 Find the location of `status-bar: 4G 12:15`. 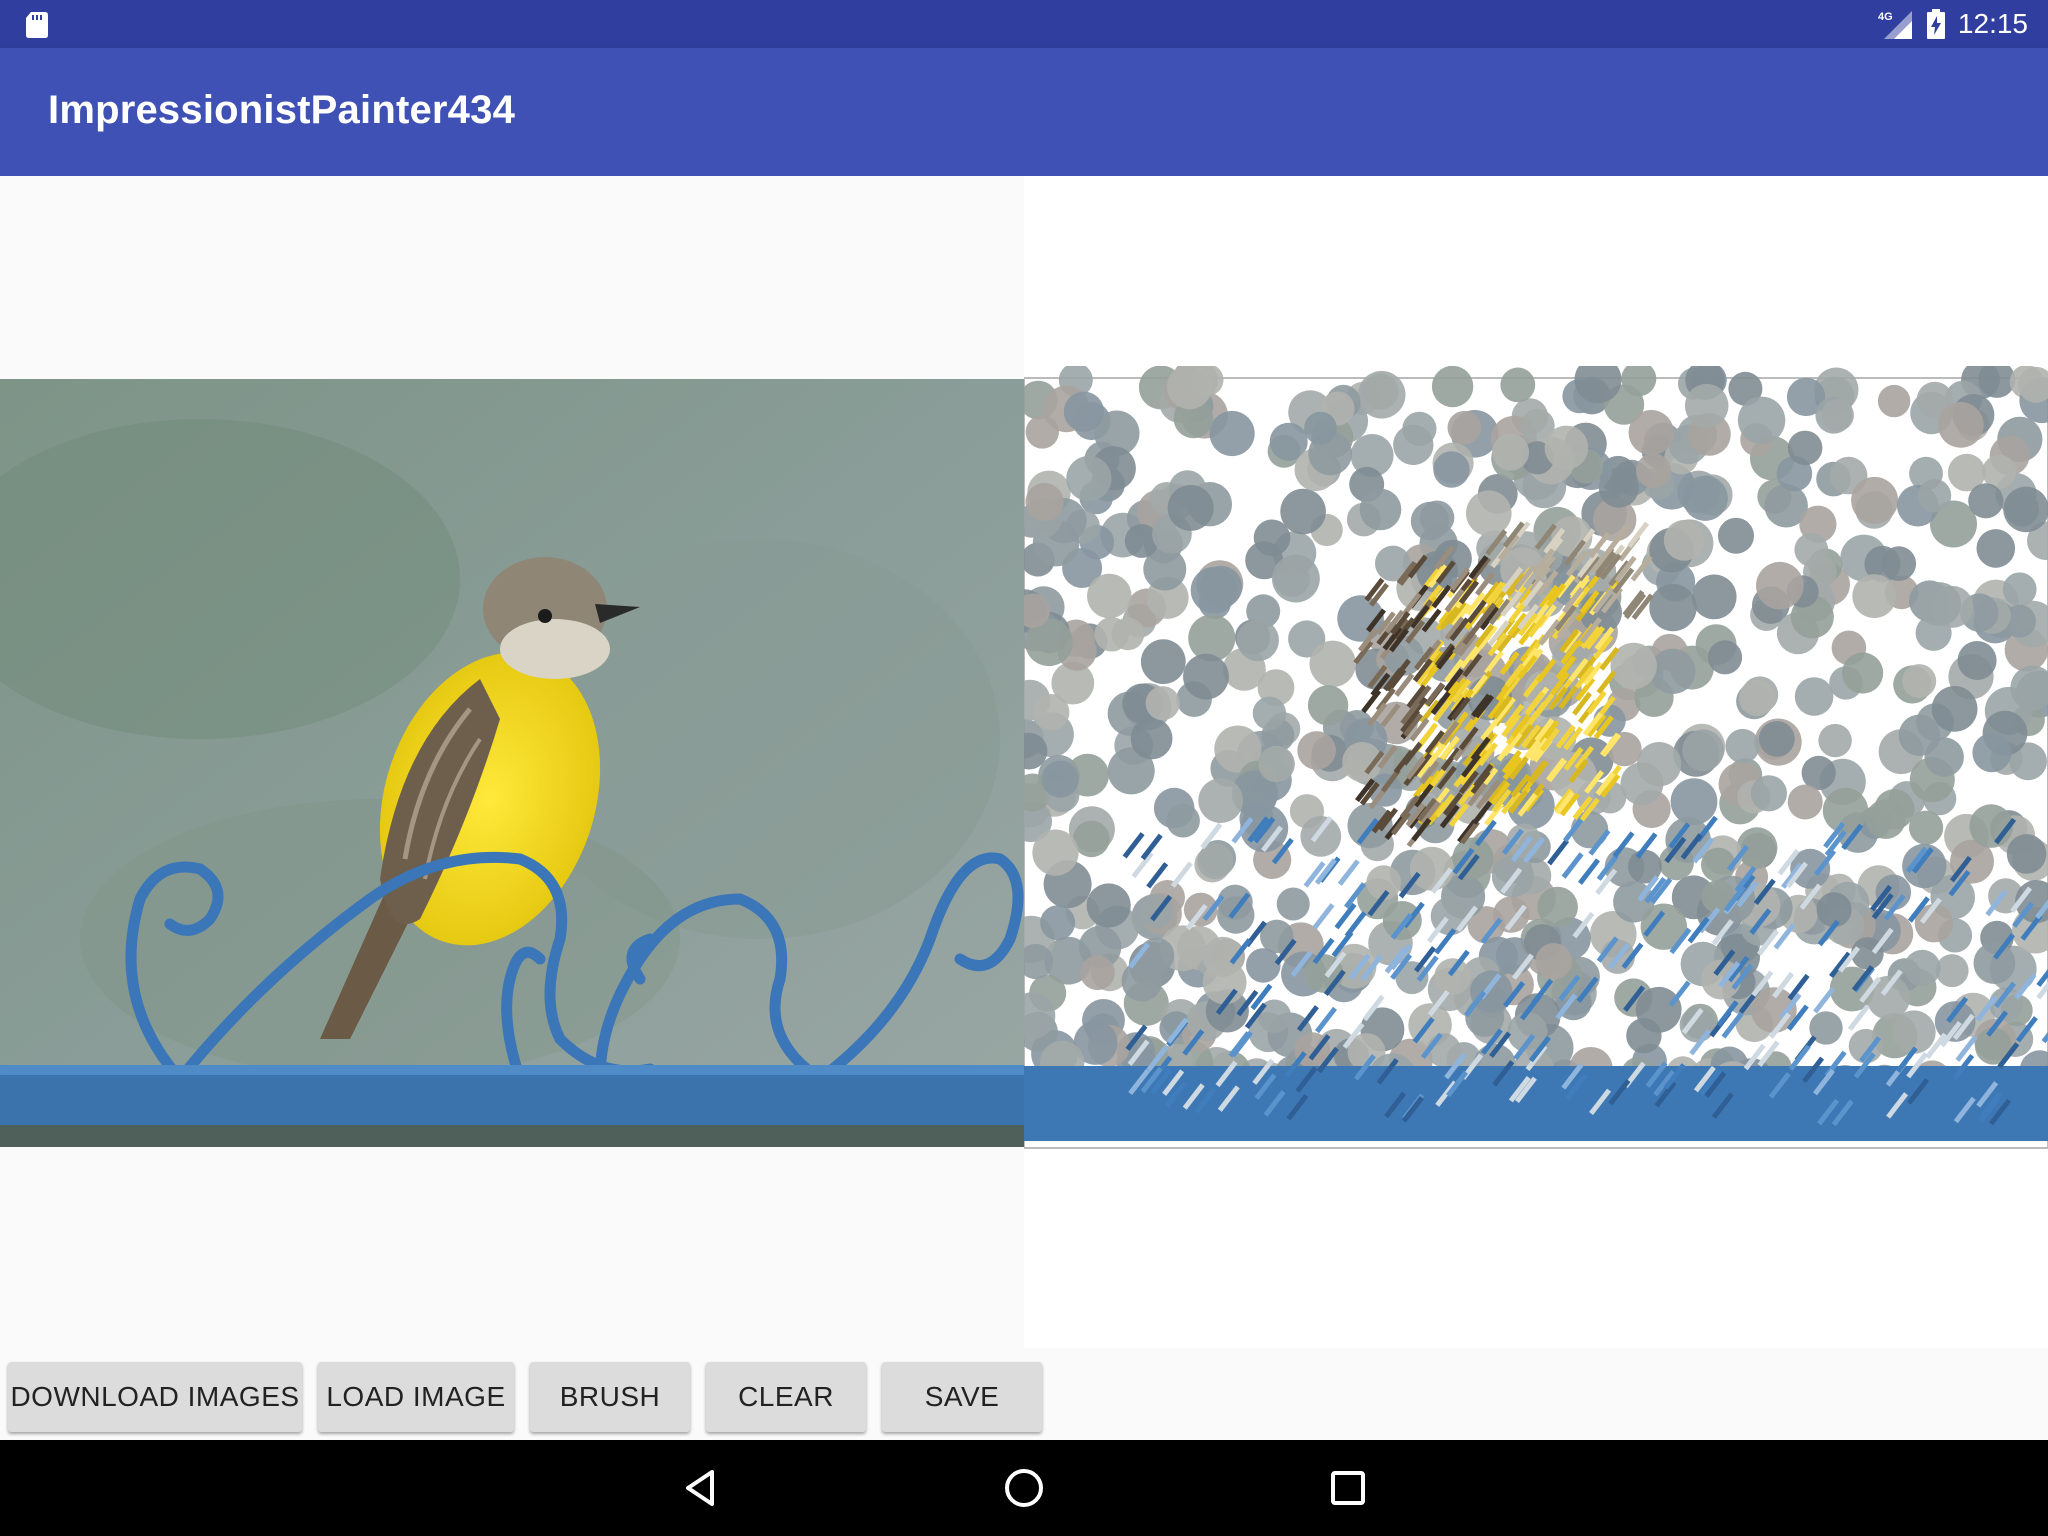

status-bar: 4G 12:15 is located at coordinates (1024, 24).